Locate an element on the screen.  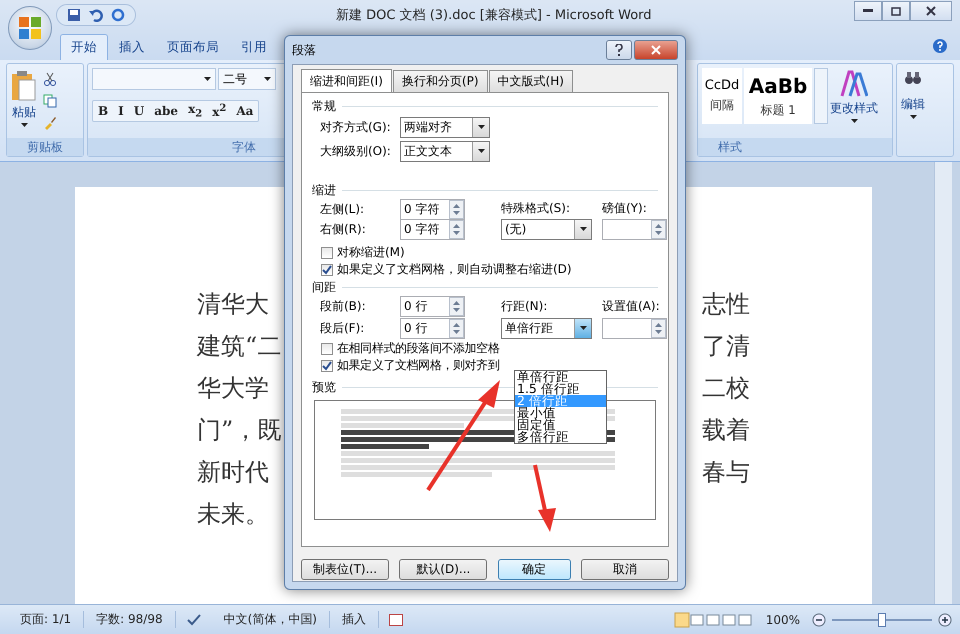
ribbon-tab: 引用 is located at coordinates (254, 47).